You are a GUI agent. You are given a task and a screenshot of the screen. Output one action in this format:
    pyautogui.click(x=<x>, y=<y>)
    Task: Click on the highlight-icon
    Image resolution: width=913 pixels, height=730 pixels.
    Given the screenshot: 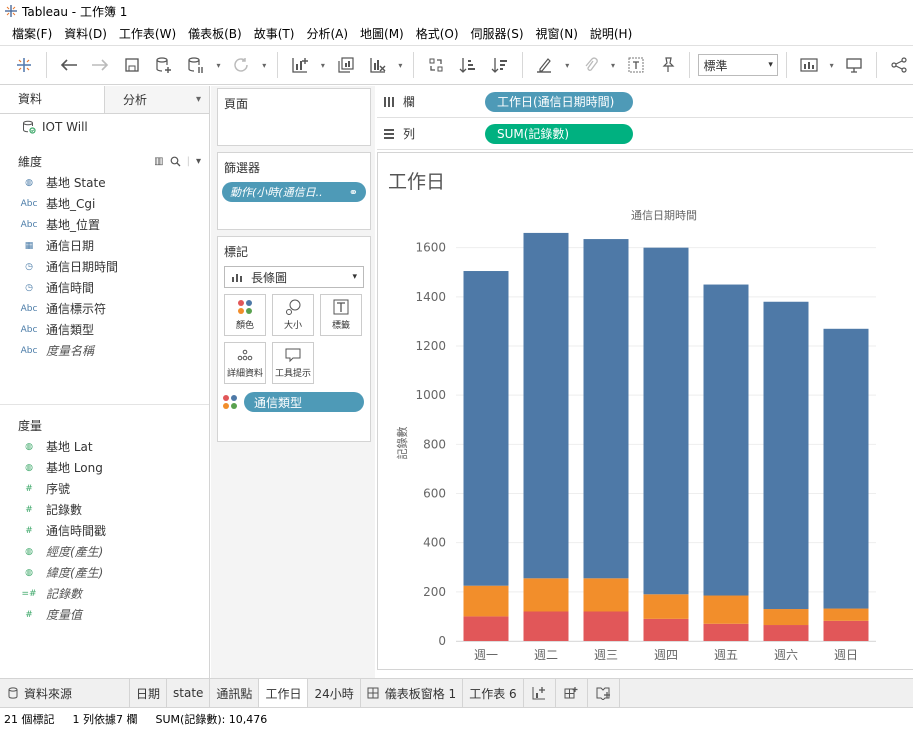 What is the action you would take?
    pyautogui.click(x=545, y=65)
    